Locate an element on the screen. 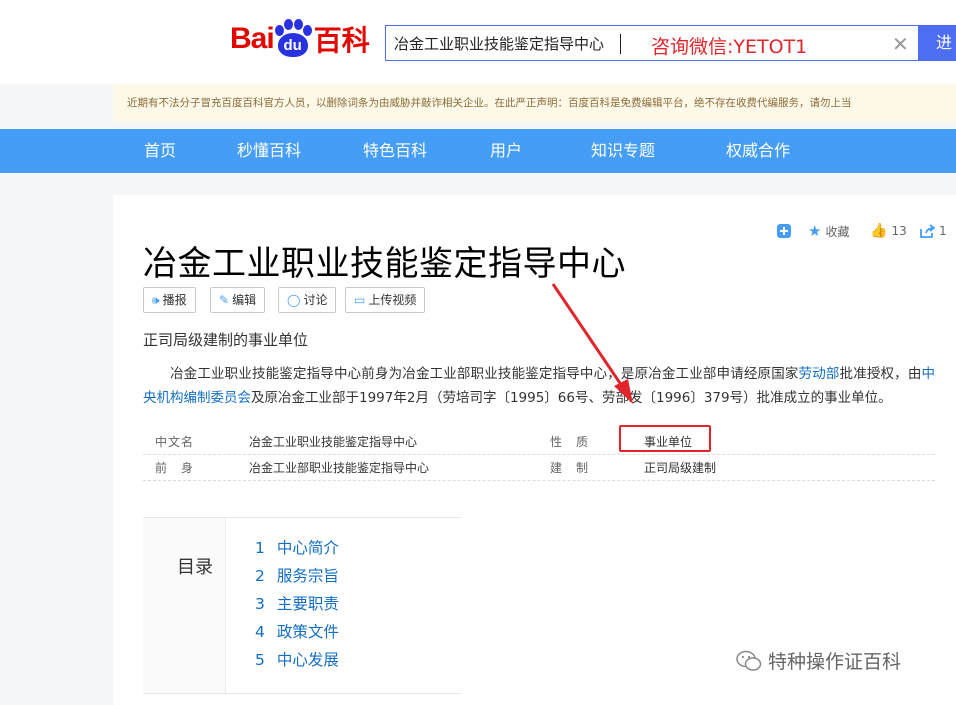 The height and width of the screenshot is (705, 956). catalog-item: 3 主要职责 is located at coordinates (297, 603).